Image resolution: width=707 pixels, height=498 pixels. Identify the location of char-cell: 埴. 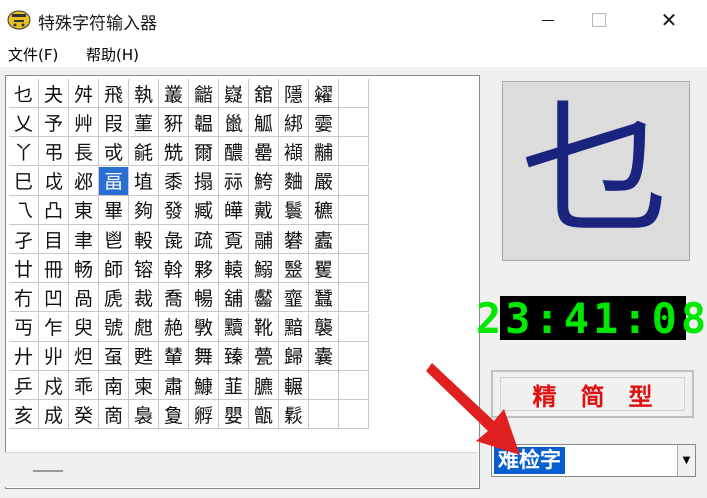
(144, 181).